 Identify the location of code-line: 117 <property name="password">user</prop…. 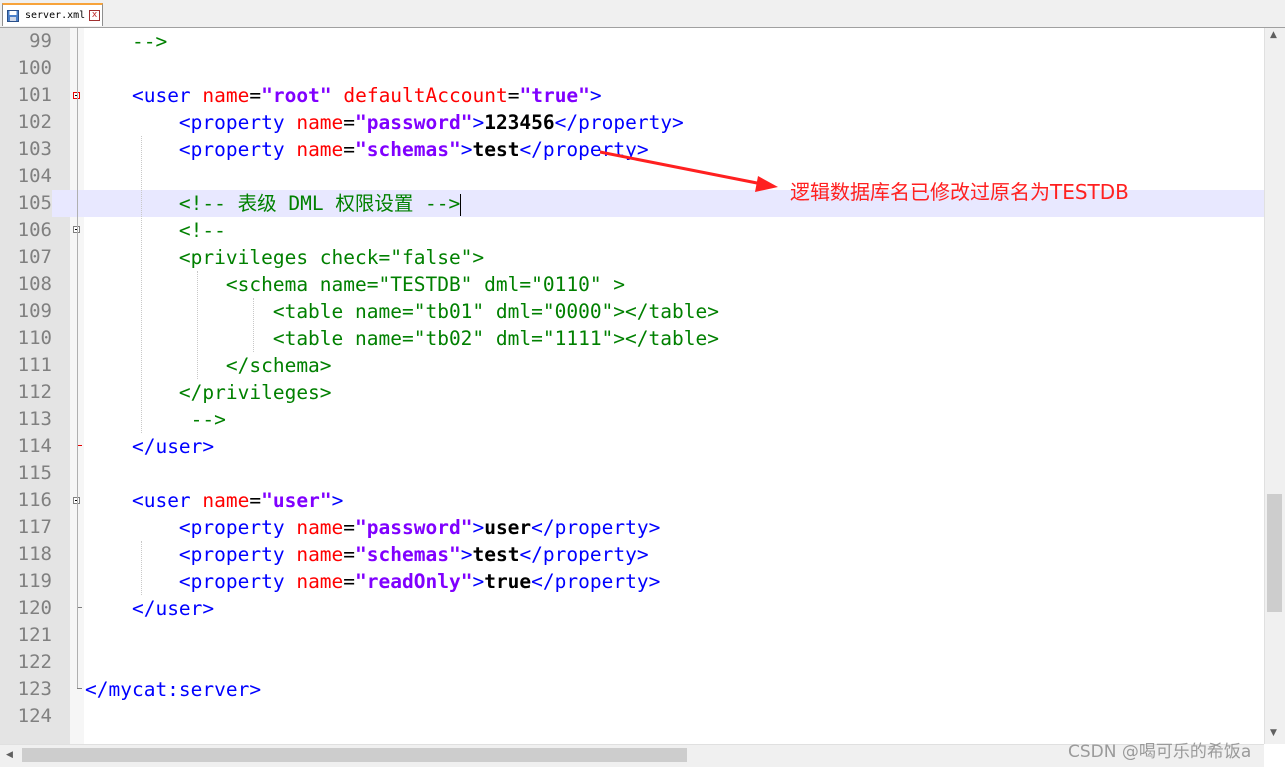
(632, 527).